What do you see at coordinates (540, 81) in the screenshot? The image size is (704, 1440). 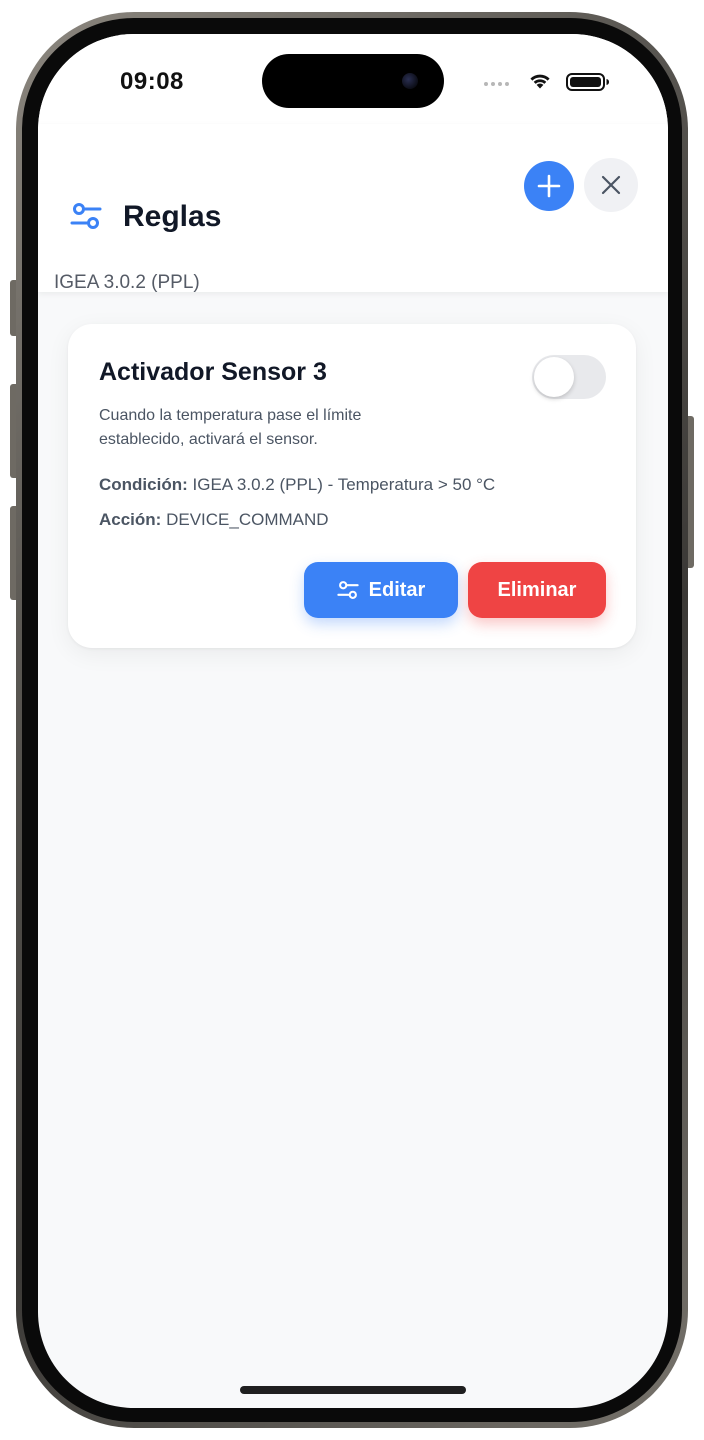 I see `wifi-icon` at bounding box center [540, 81].